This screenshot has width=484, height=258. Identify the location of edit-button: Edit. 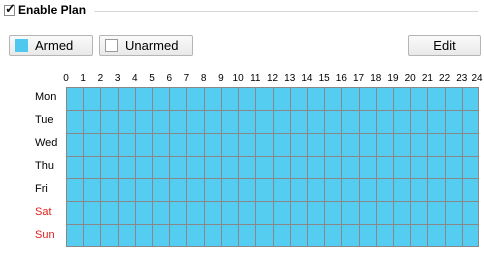
(444, 45).